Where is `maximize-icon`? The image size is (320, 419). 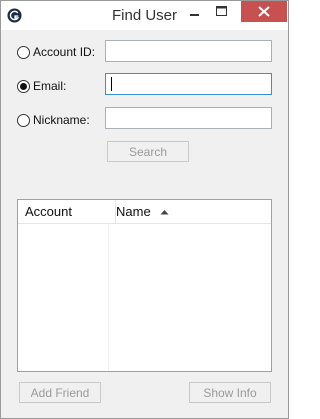 maximize-icon is located at coordinates (221, 11).